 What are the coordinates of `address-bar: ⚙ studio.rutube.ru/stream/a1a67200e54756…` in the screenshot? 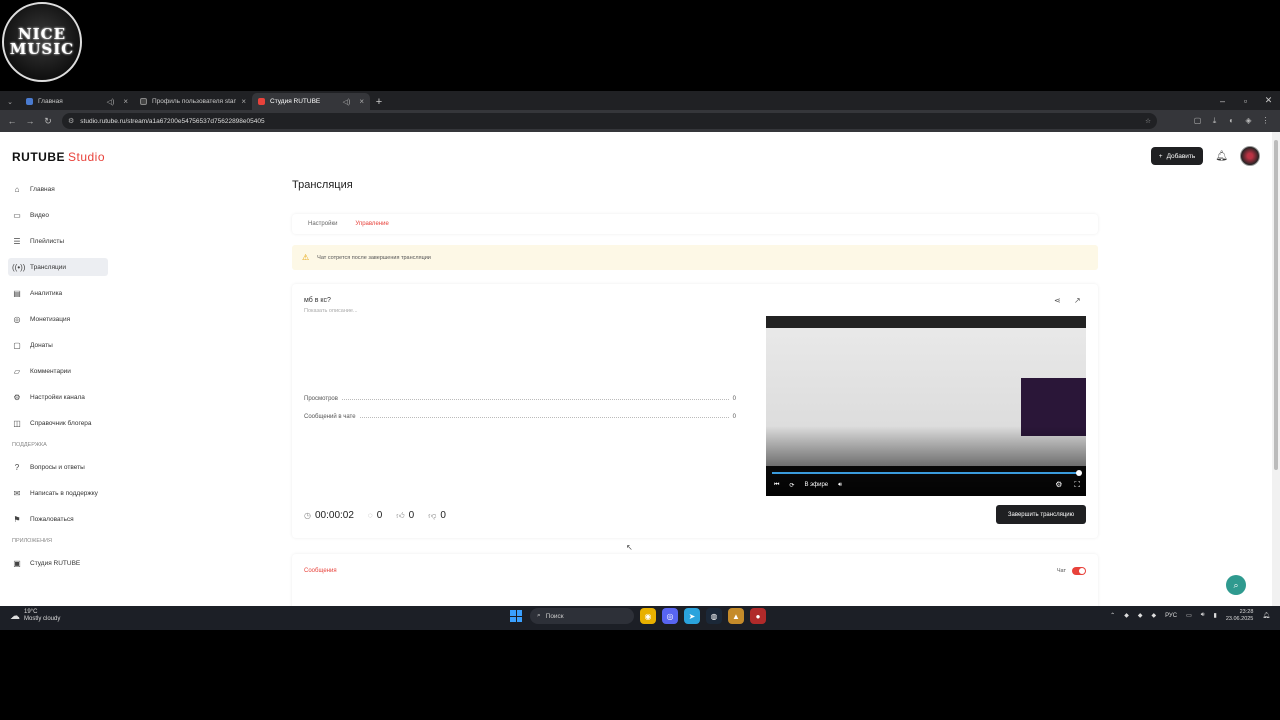 It's located at (609, 121).